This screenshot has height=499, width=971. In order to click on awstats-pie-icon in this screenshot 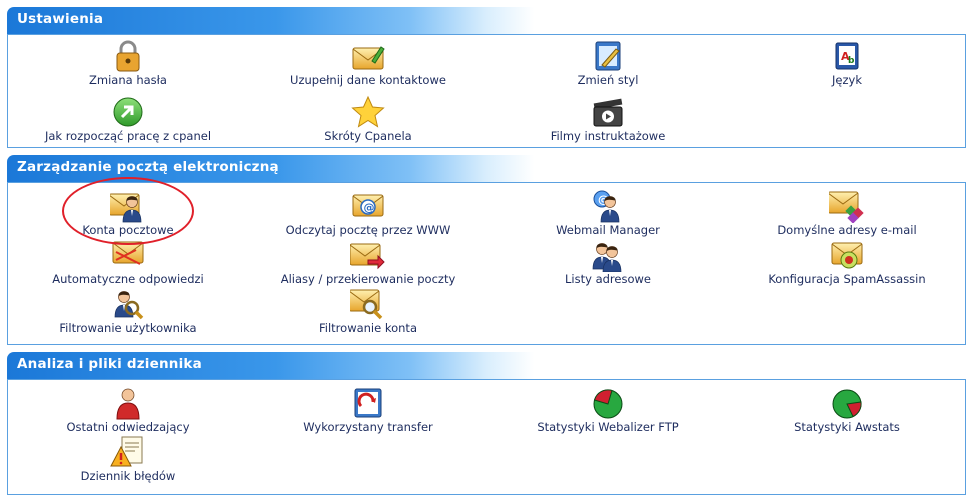, I will do `click(847, 404)`.